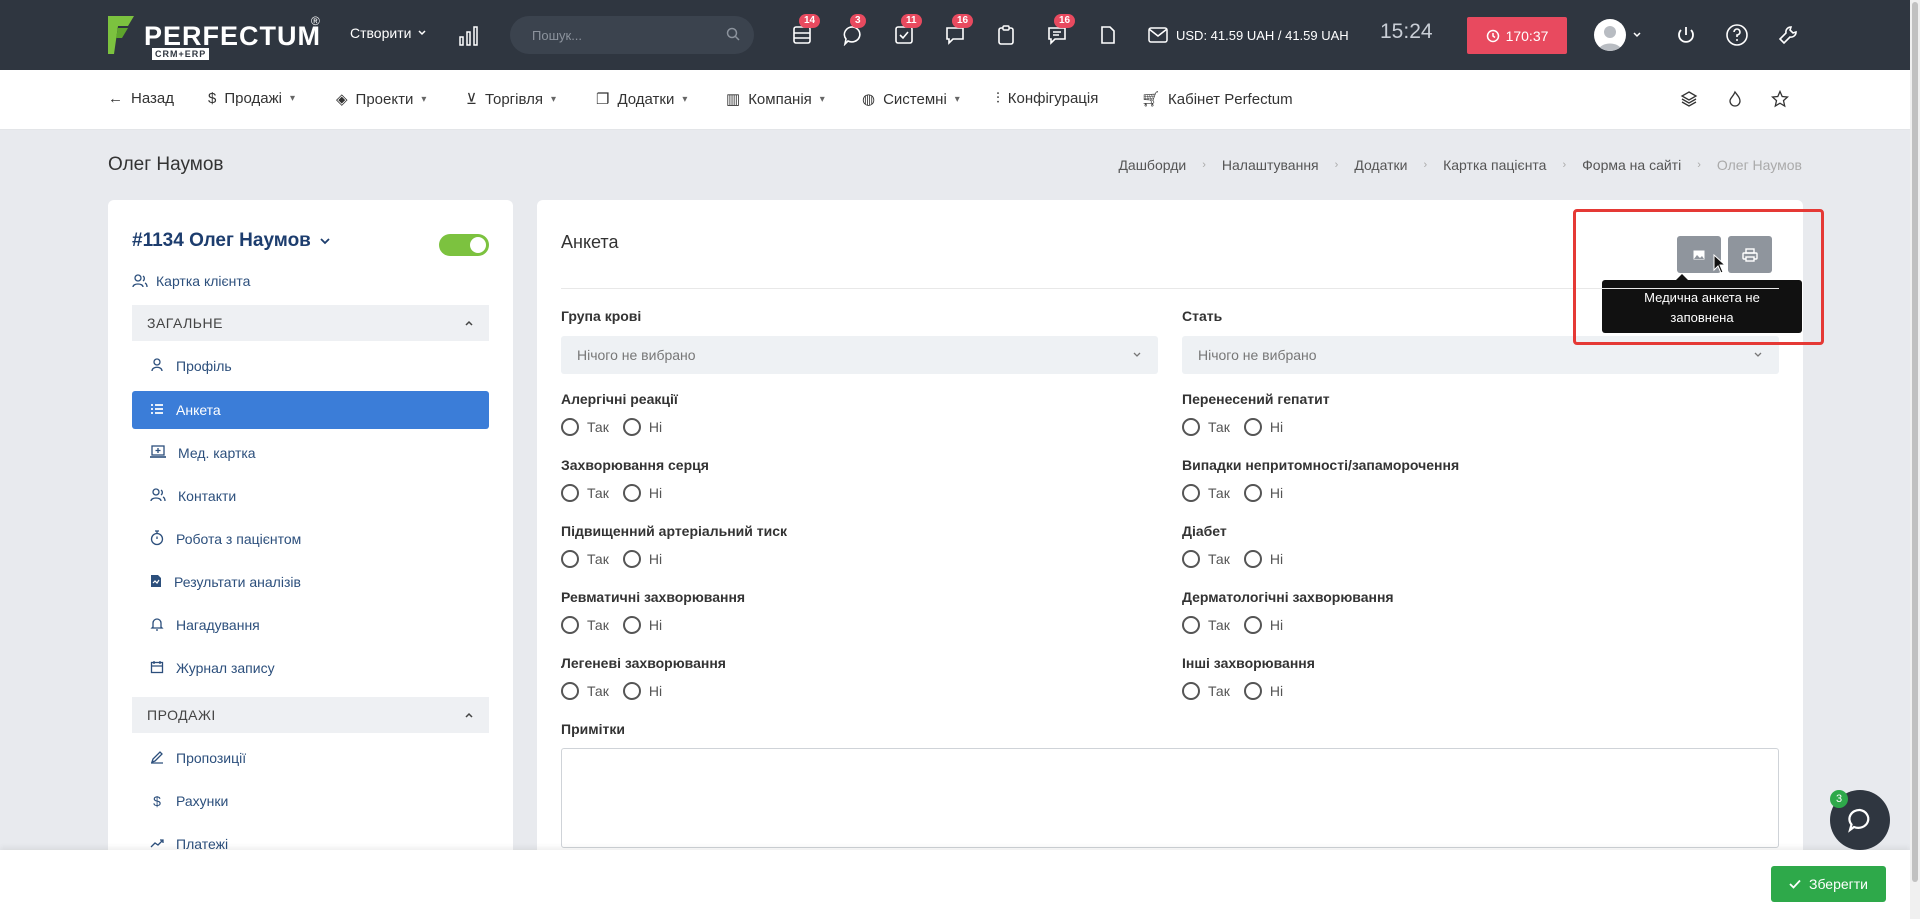 The image size is (1920, 919). What do you see at coordinates (310, 453) in the screenshot?
I see `sidebar-item-med-card: Мед. картка` at bounding box center [310, 453].